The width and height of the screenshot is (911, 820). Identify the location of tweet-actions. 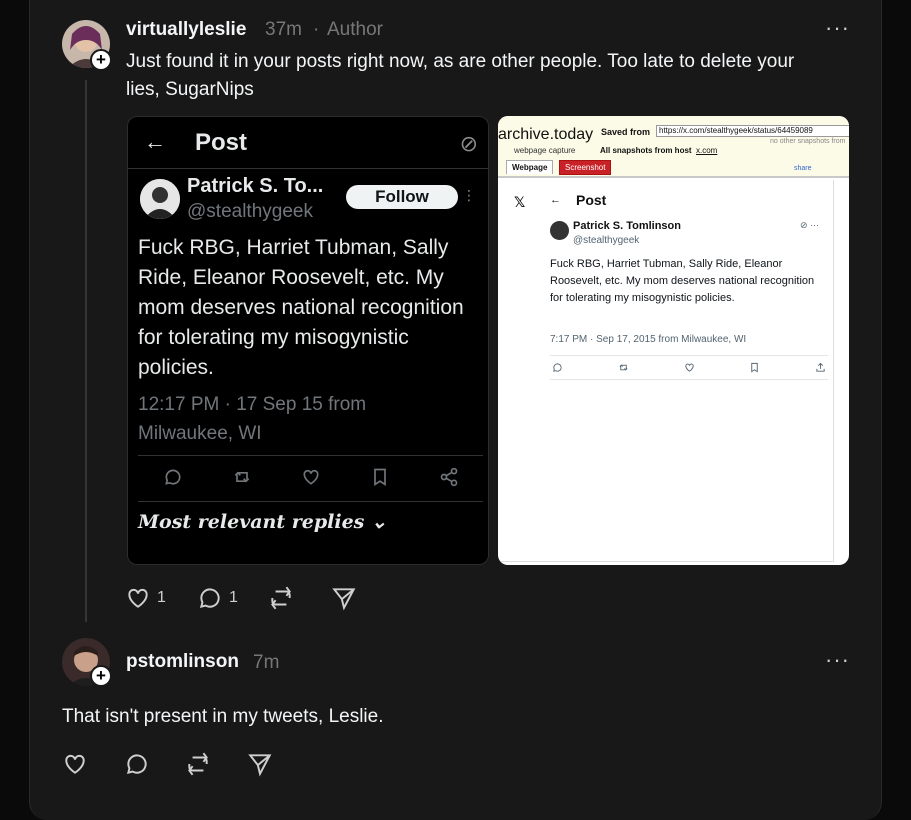
(310, 477).